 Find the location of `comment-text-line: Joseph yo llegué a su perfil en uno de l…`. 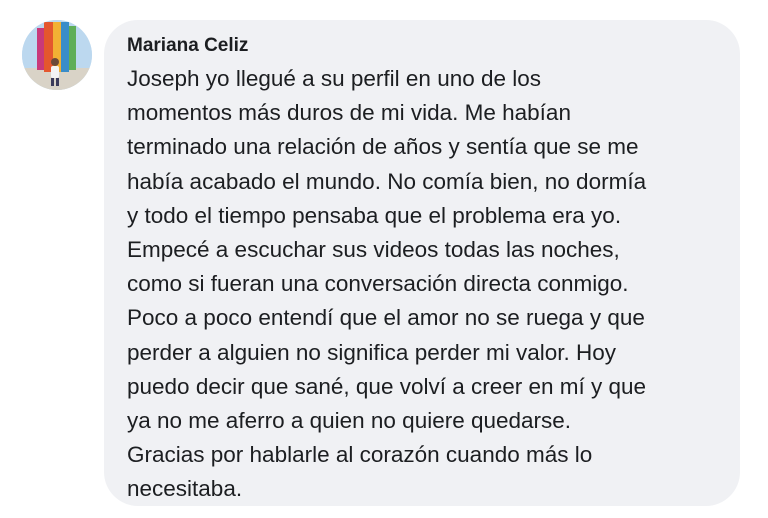

comment-text-line: Joseph yo llegué a su perfil en uno de l… is located at coordinates (334, 78).